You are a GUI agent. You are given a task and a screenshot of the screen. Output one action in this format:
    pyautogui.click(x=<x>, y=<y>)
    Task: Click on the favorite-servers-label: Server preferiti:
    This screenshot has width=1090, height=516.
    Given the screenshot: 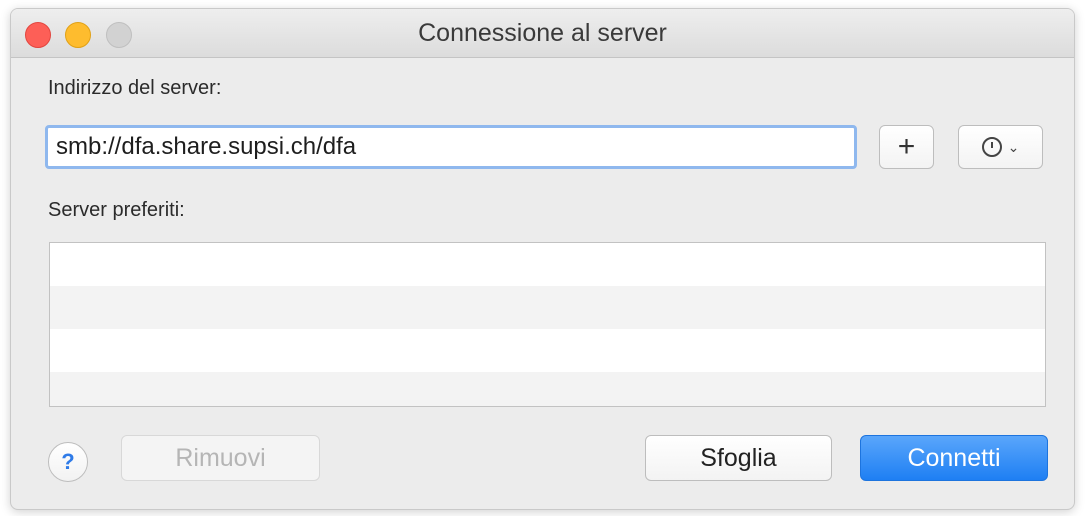 What is the action you would take?
    pyautogui.click(x=116, y=210)
    